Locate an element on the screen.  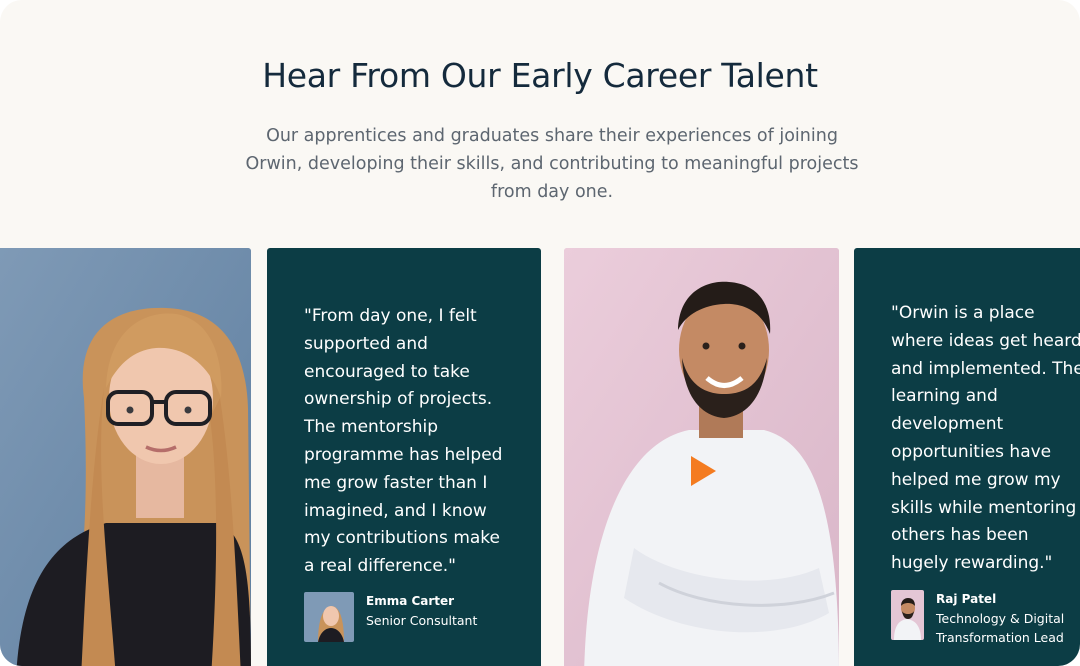
emma-portrait is located at coordinates (125, 457).